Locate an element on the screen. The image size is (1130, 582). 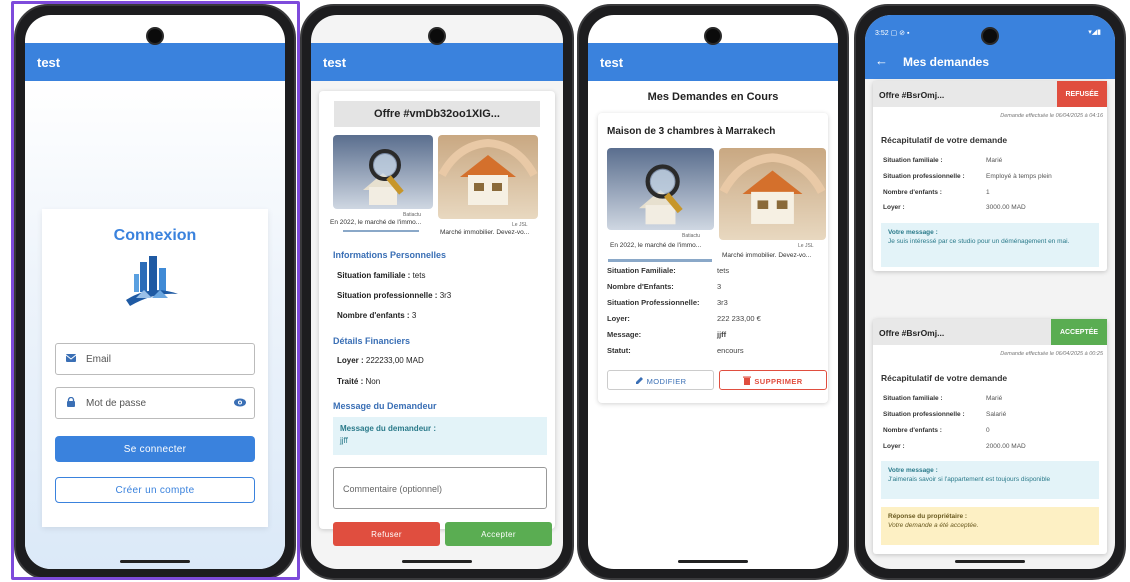
detail-label: Loyer: is located at coordinates (618, 318).